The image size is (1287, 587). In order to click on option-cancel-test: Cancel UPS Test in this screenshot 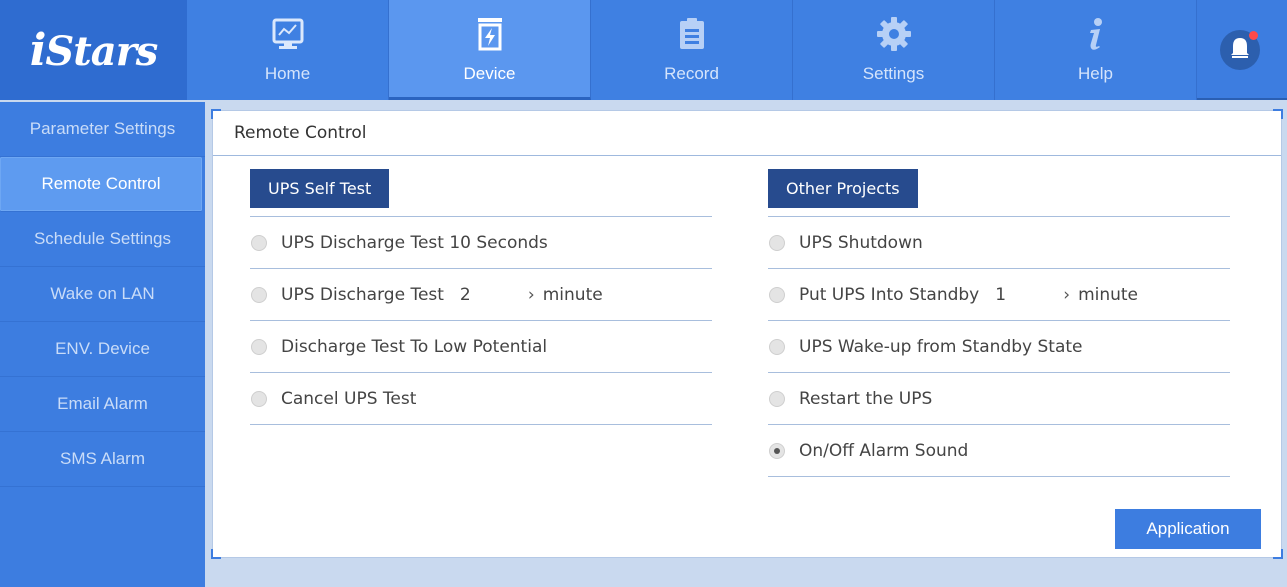, I will do `click(481, 399)`.